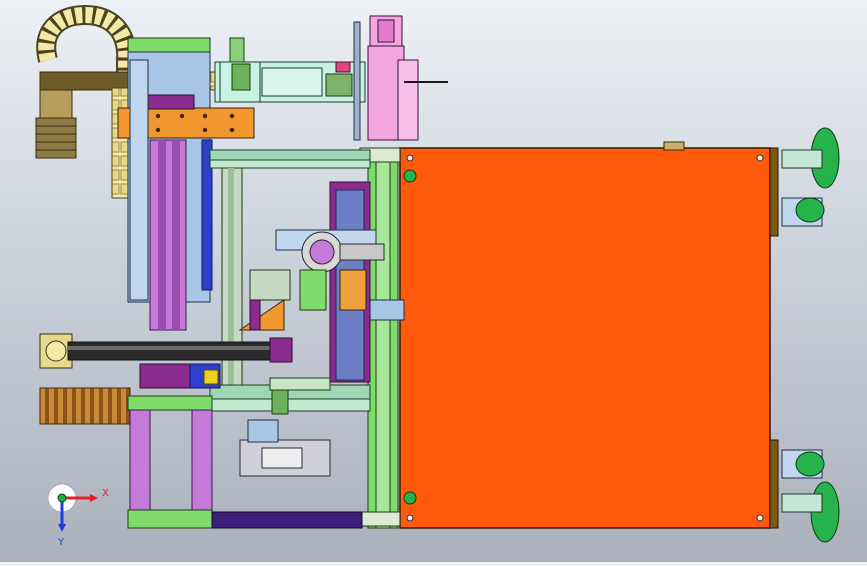 Image resolution: width=867 pixels, height=566 pixels. Describe the element at coordinates (245, 462) in the screenshot. I see `bottom-frame` at that location.